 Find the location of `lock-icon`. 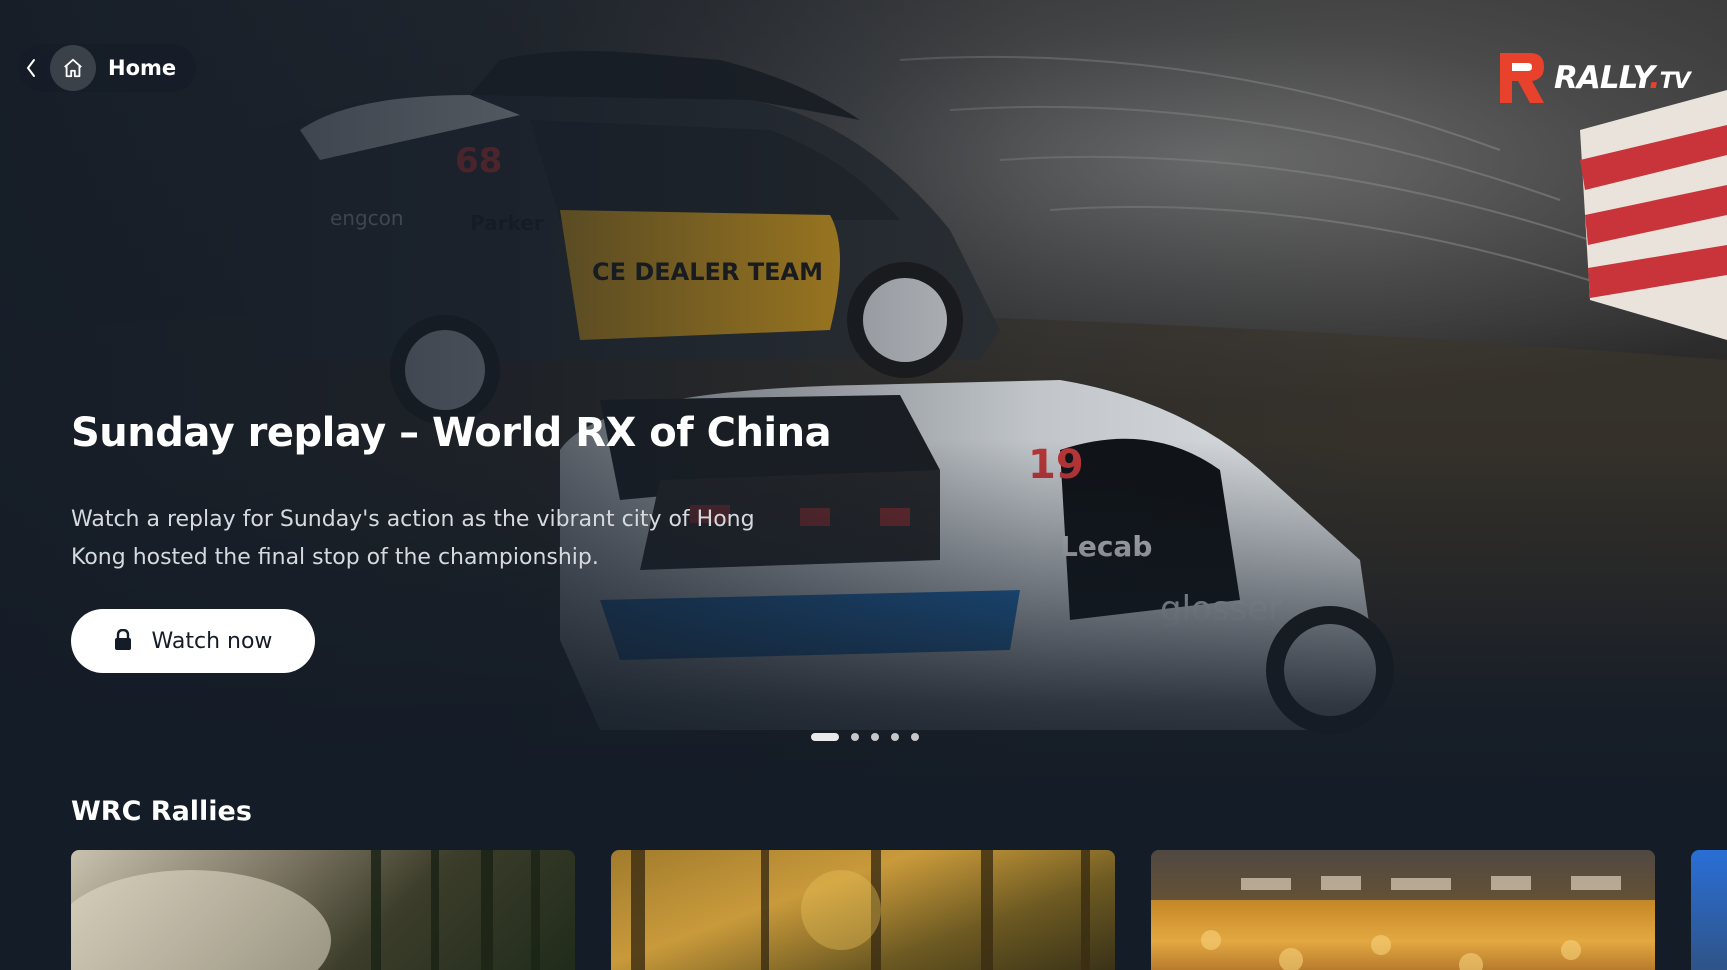

lock-icon is located at coordinates (123, 641).